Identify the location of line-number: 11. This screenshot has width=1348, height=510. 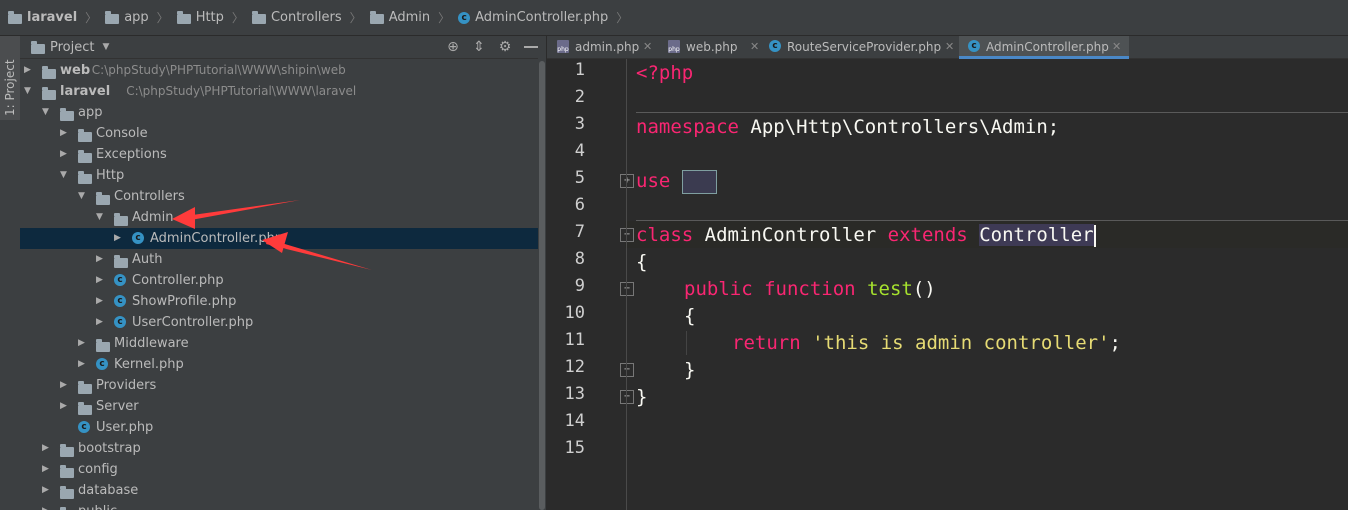
(574, 340).